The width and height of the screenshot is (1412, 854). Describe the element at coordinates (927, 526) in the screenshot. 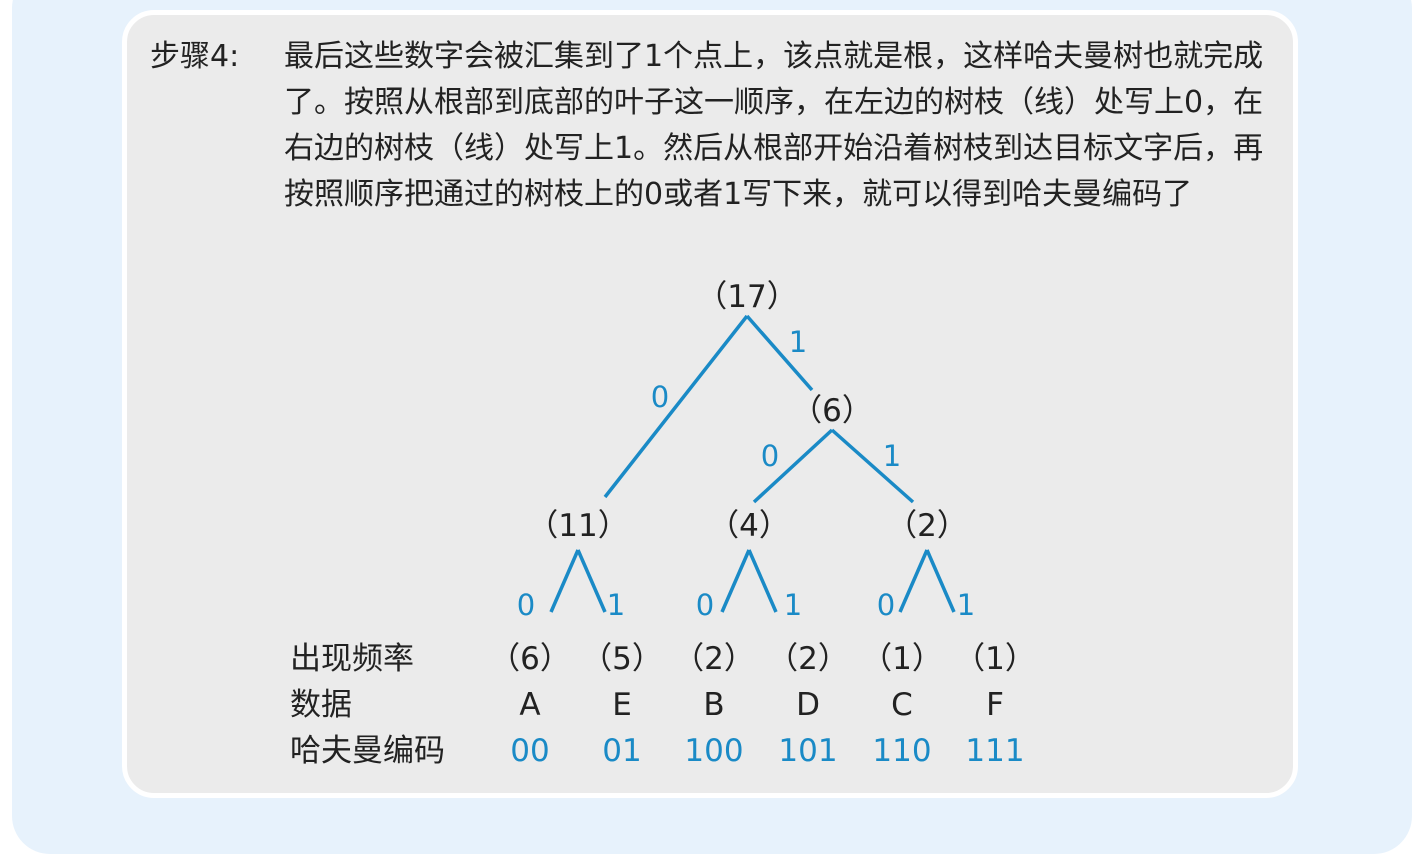

I see `tree-node-n2: （2）` at that location.